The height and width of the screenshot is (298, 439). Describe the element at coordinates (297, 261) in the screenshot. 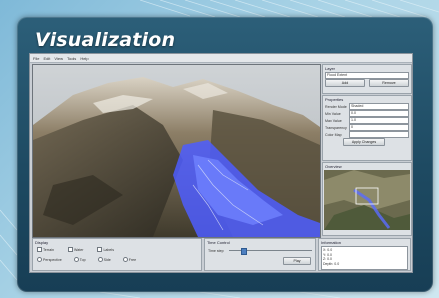

I see `play-button: Play` at that location.